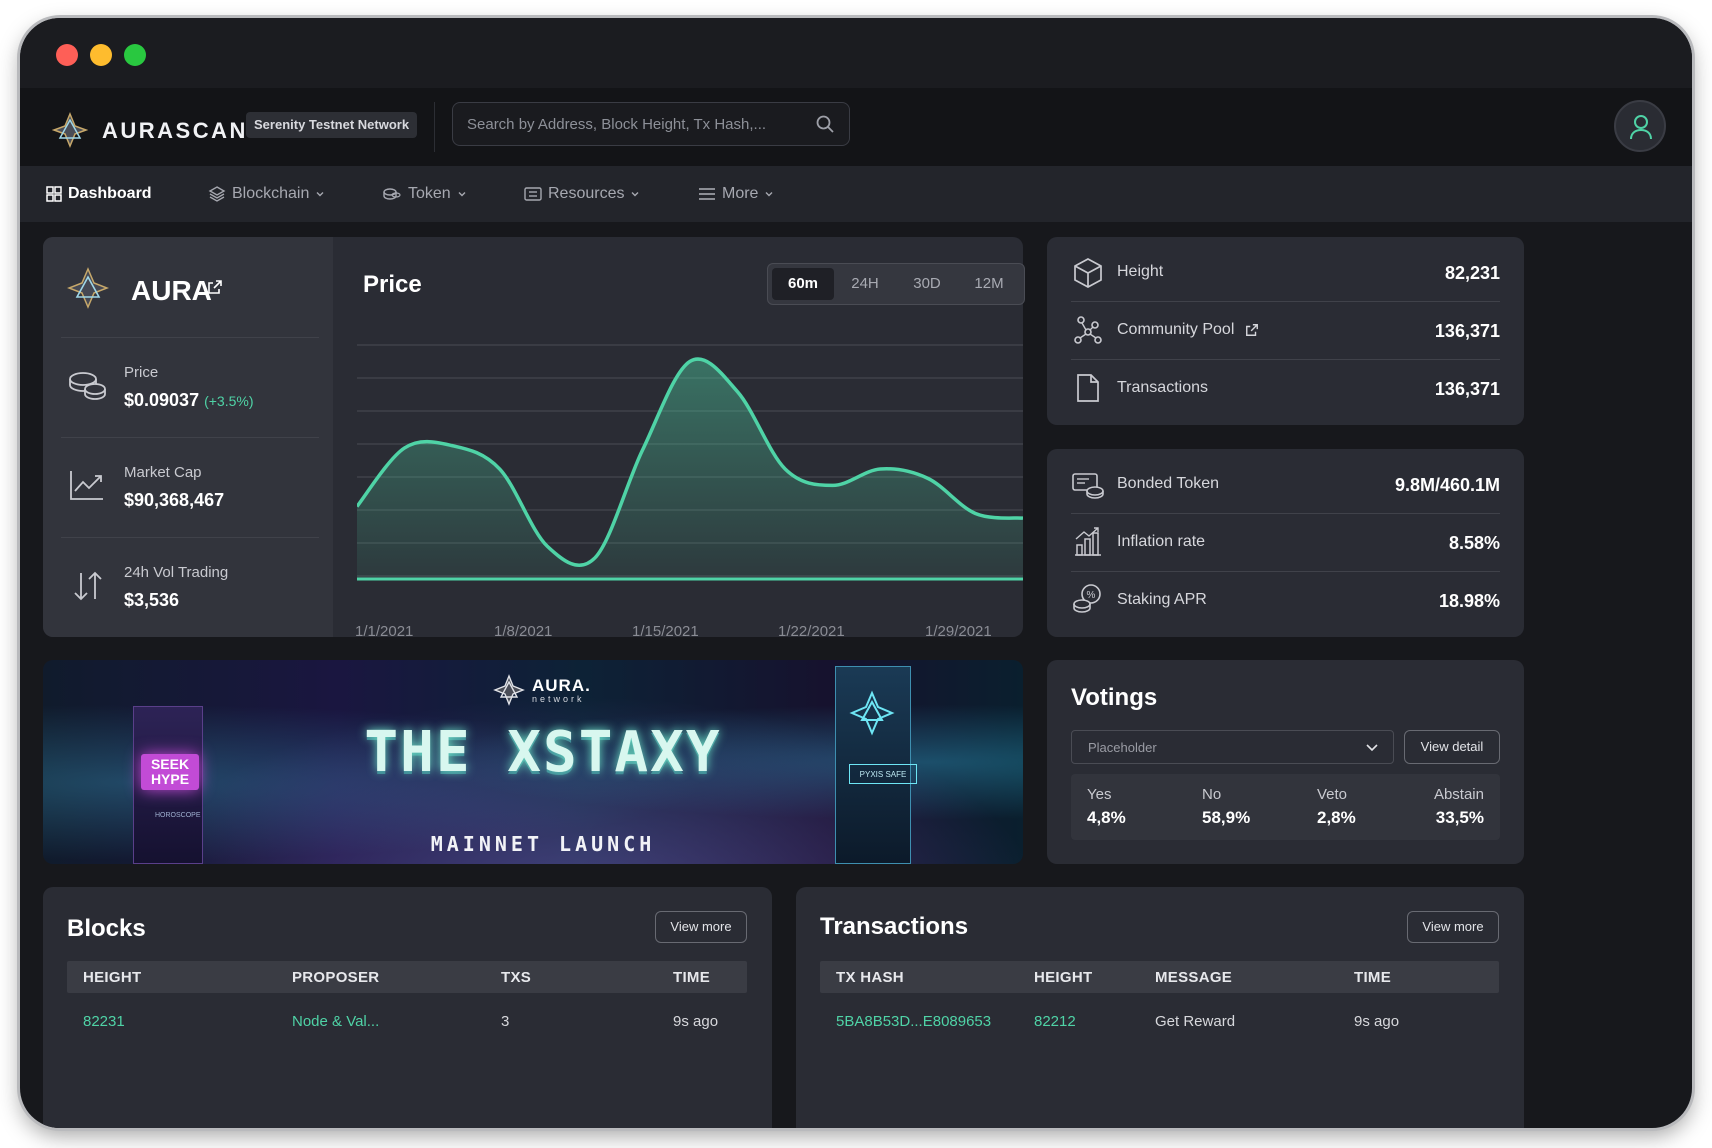 Image resolution: width=1712 pixels, height=1148 pixels. What do you see at coordinates (1640, 126) in the screenshot?
I see `user-avatar-button` at bounding box center [1640, 126].